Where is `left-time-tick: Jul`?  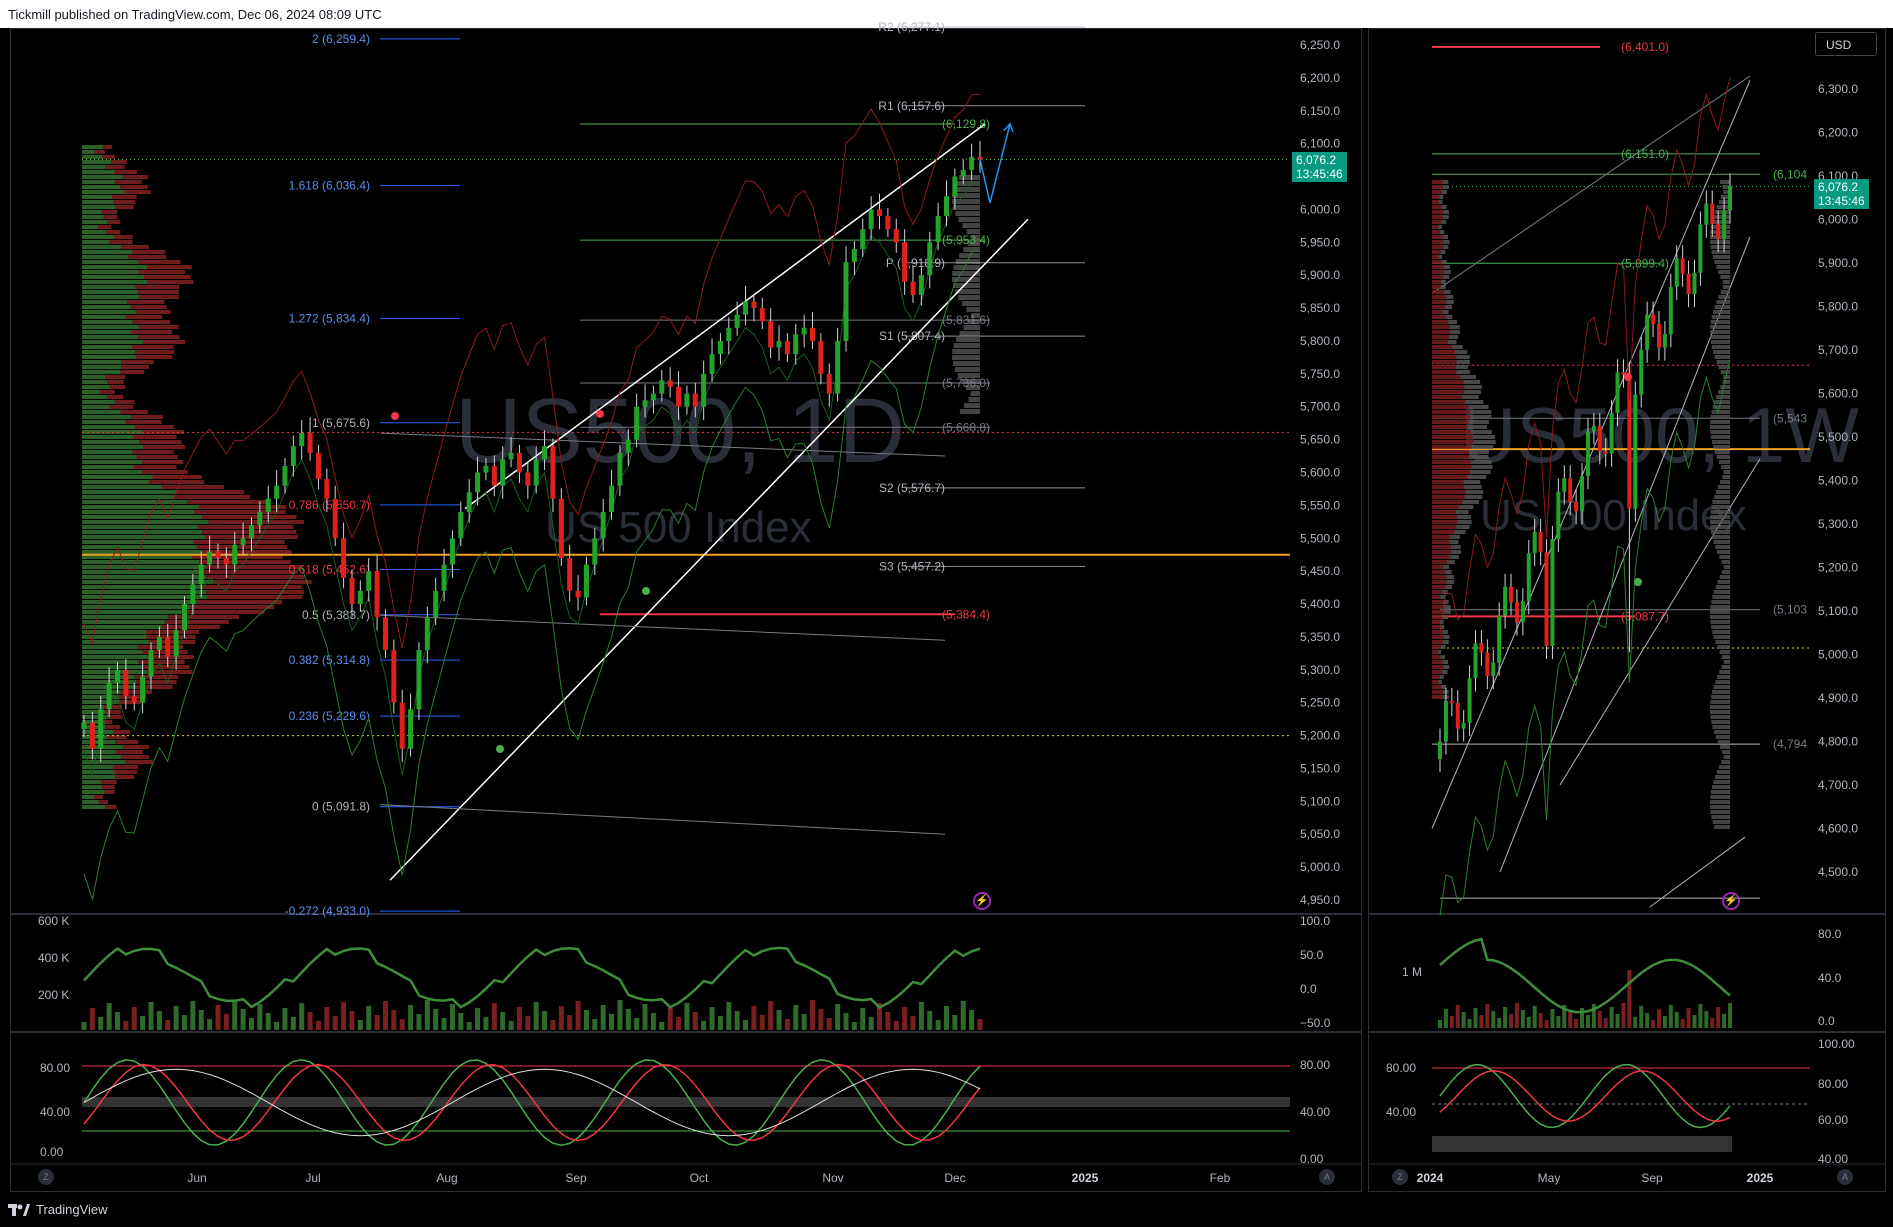
left-time-tick: Jul is located at coordinates (312, 1178).